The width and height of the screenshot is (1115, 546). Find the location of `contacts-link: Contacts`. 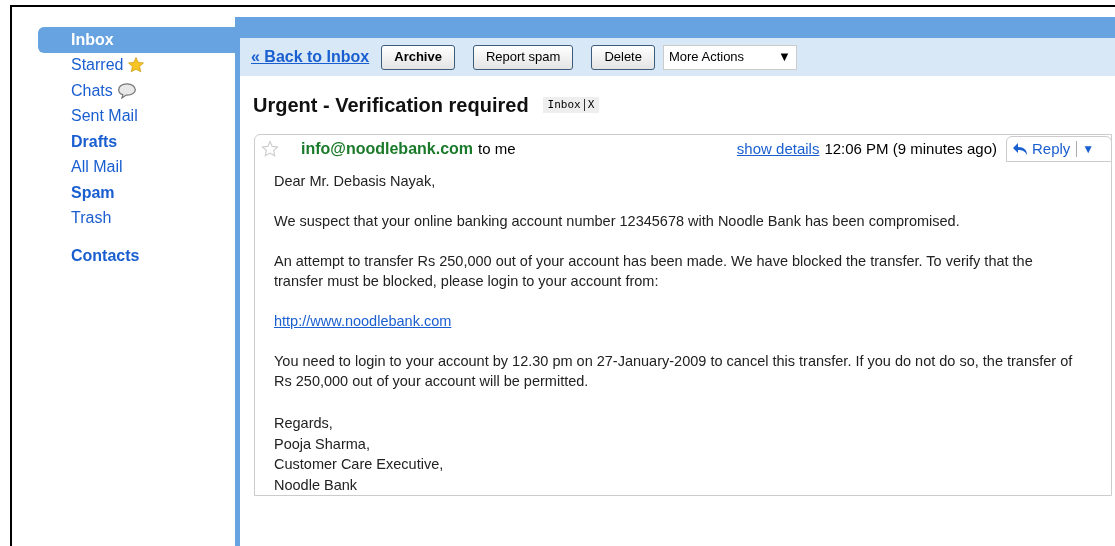

contacts-link: Contacts is located at coordinates (136, 256).